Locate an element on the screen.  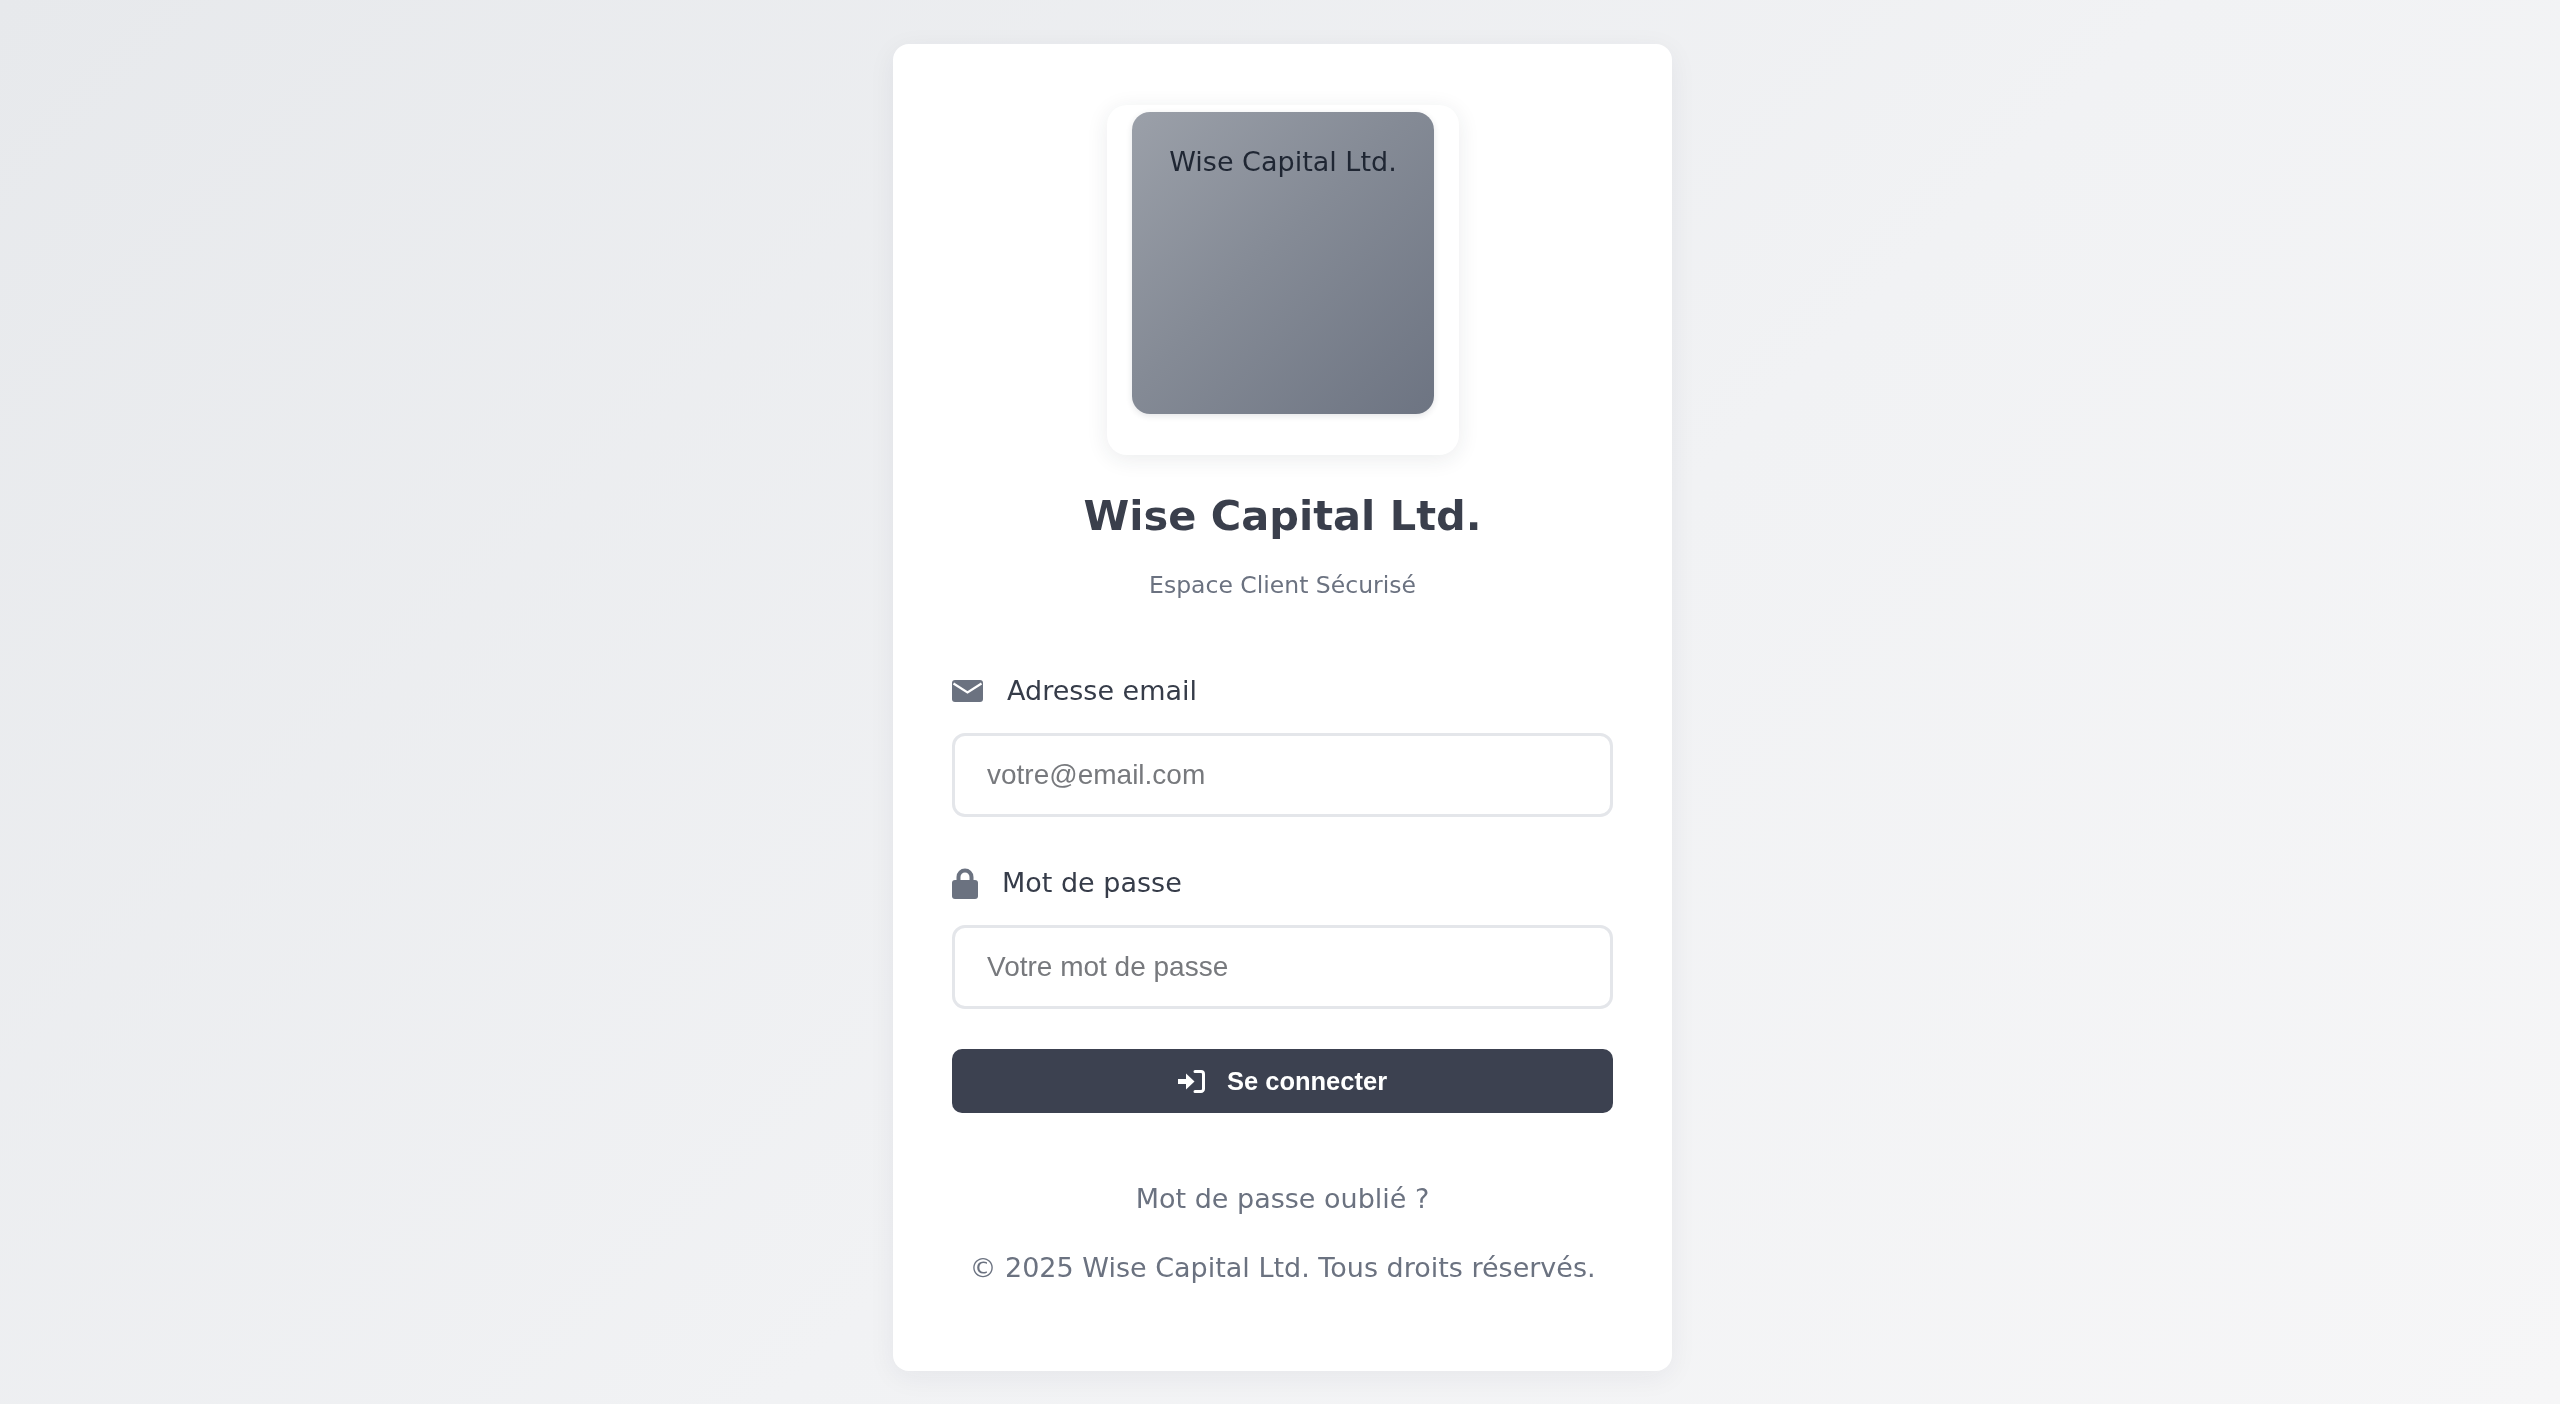
sign-in-icon is located at coordinates (1191, 1081).